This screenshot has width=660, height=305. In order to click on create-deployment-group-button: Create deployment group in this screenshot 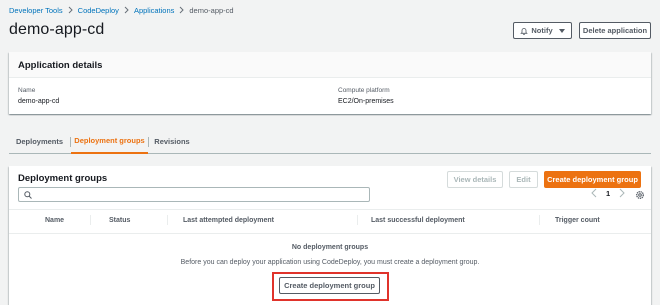, I will do `click(592, 179)`.